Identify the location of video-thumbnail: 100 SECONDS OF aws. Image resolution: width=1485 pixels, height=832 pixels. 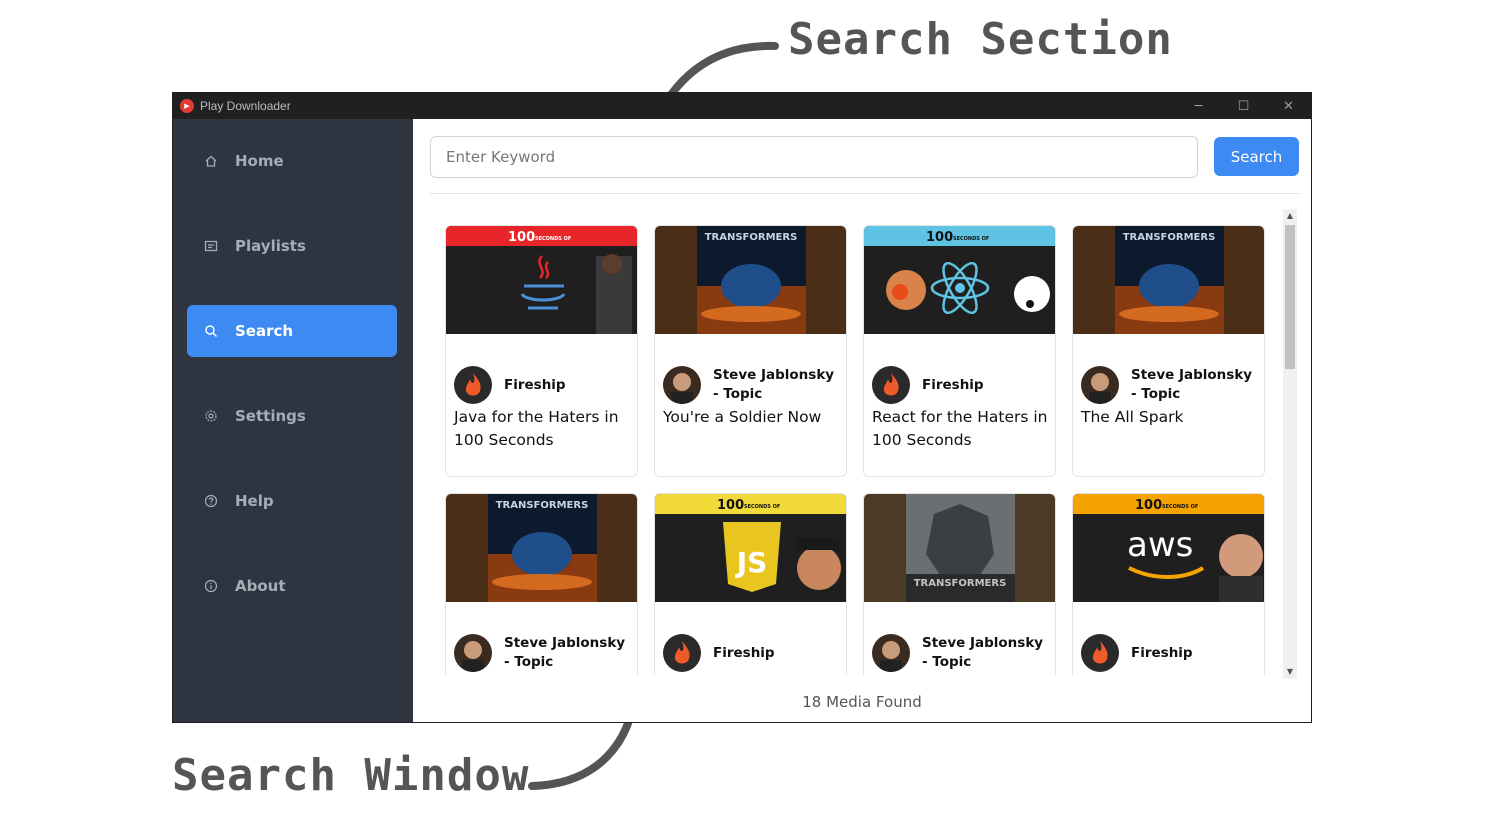
(1168, 548).